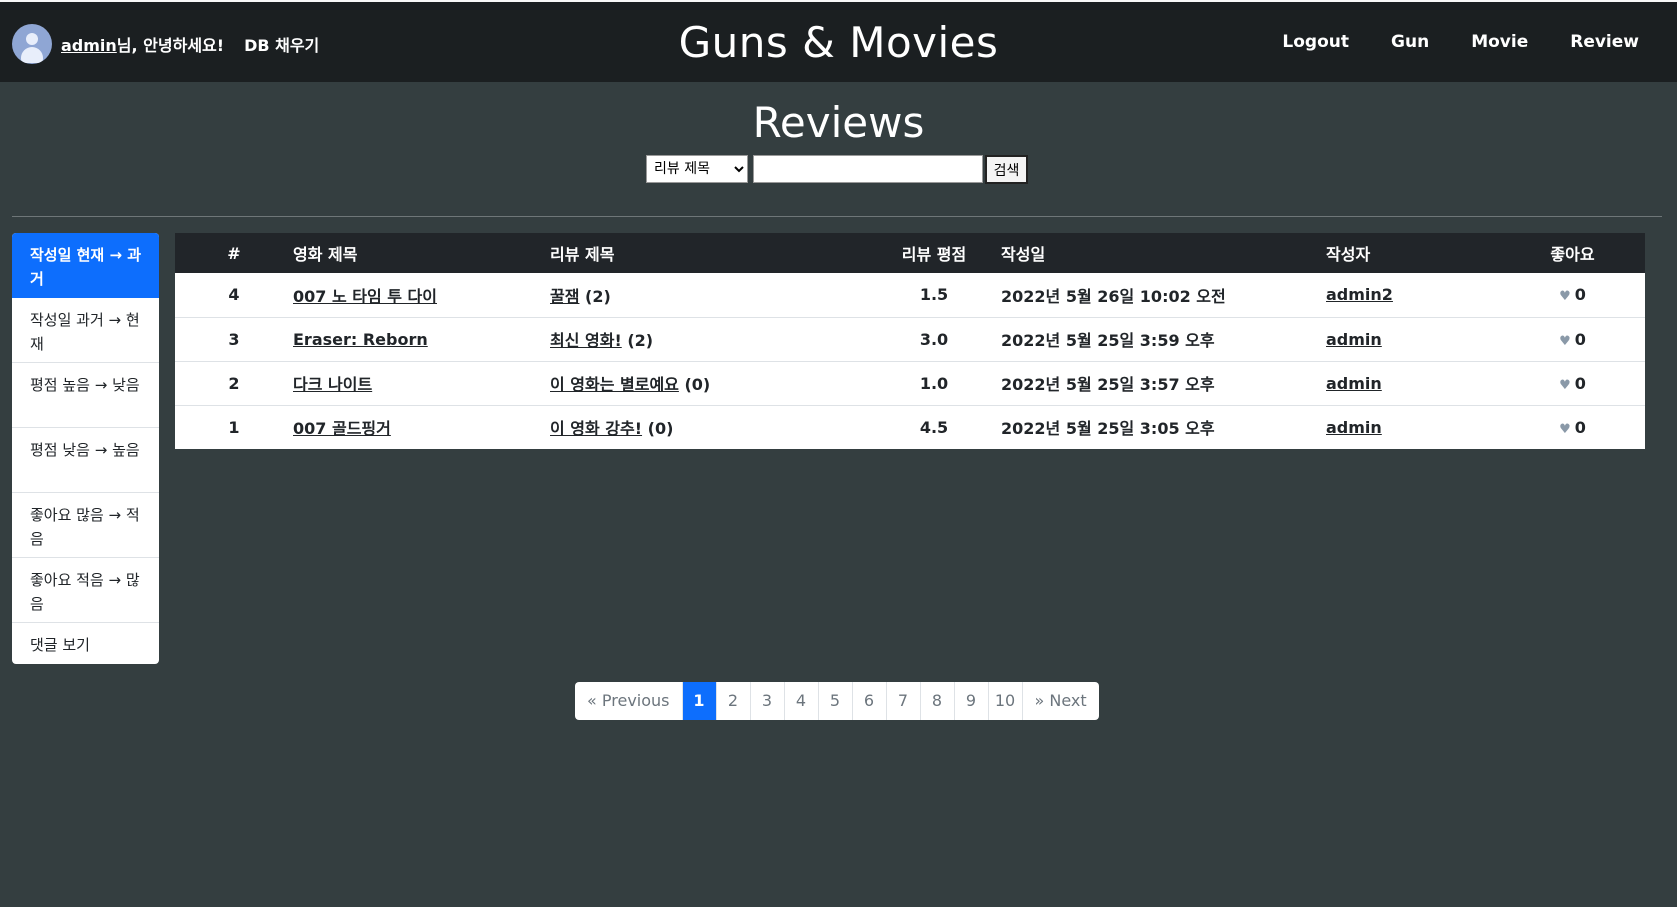 The width and height of the screenshot is (1677, 907). What do you see at coordinates (85, 395) in the screenshot?
I see `sort-rating-high: 평점 높음 → 낮음` at bounding box center [85, 395].